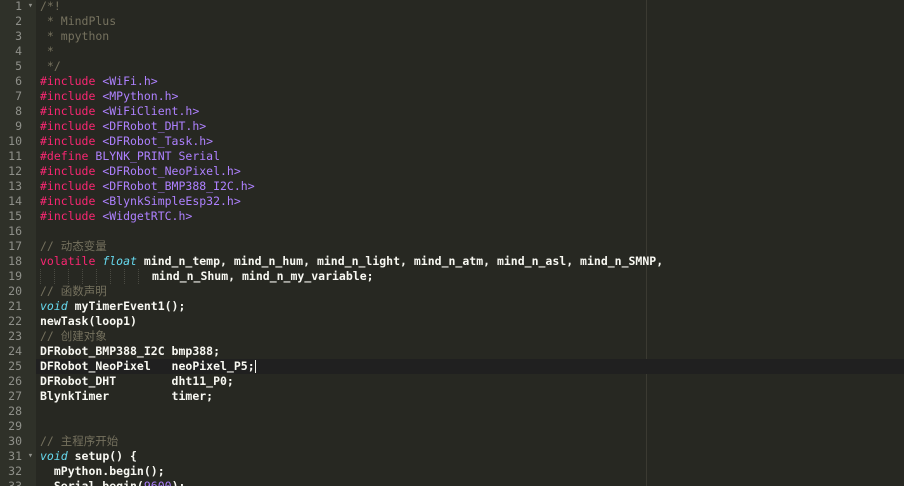 The image size is (904, 486). I want to click on code-line: #define BLYNK_PRINT Serial, so click(130, 156).